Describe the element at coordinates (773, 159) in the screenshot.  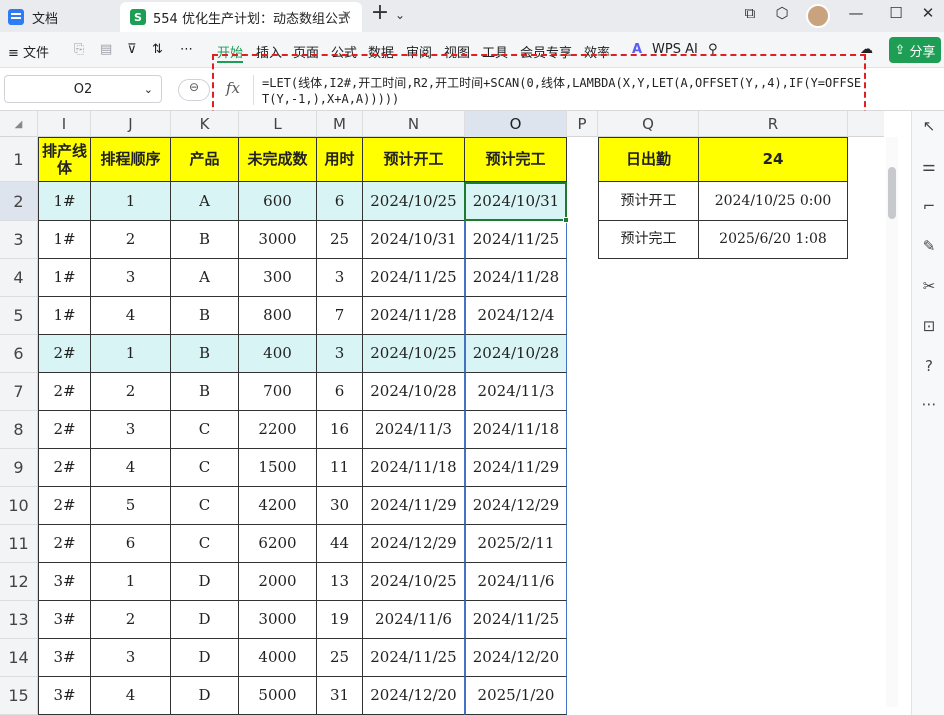
I see `side-header-value: 24` at that location.